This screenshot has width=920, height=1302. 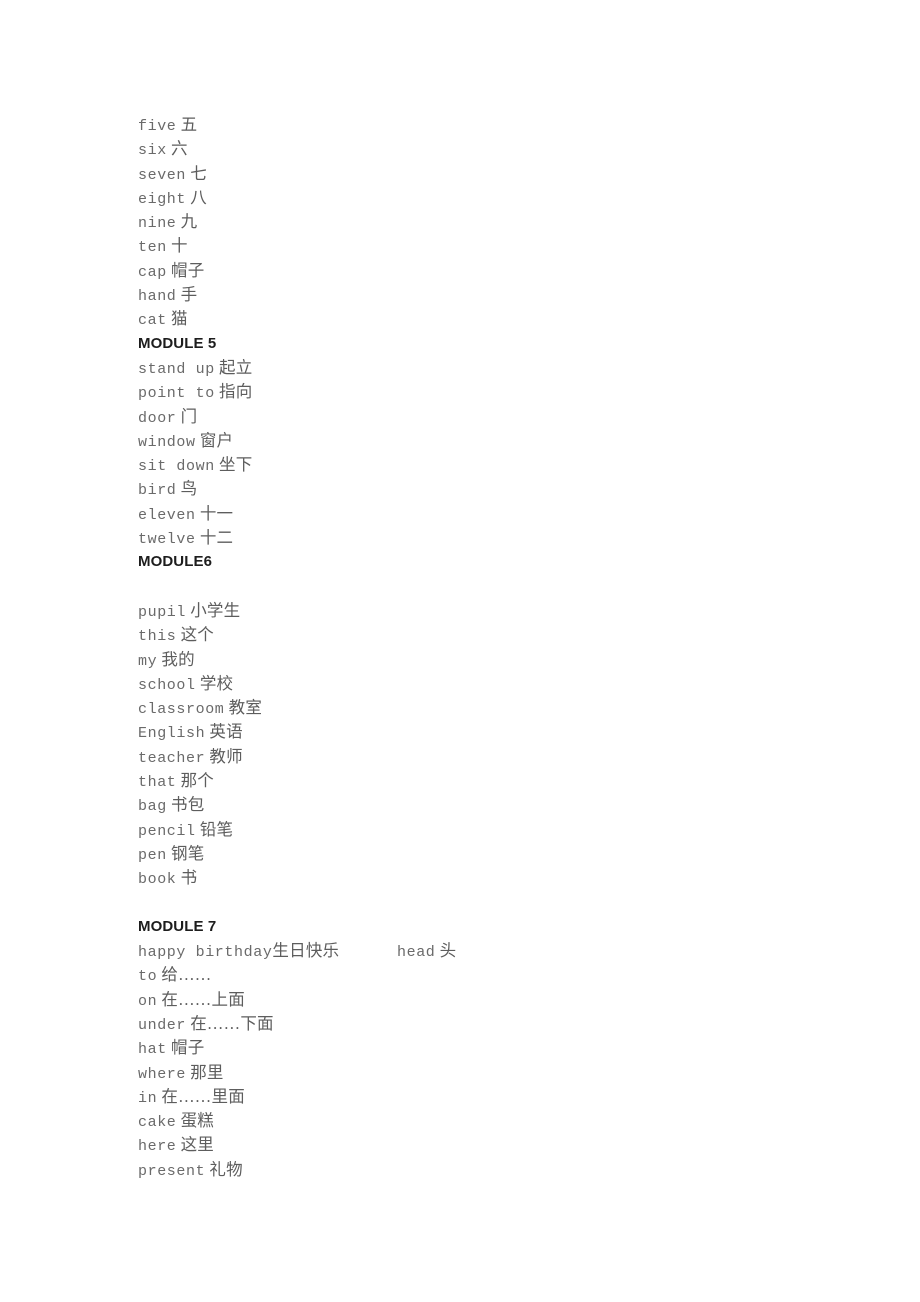 I want to click on entry-english: that, so click(x=157, y=783).